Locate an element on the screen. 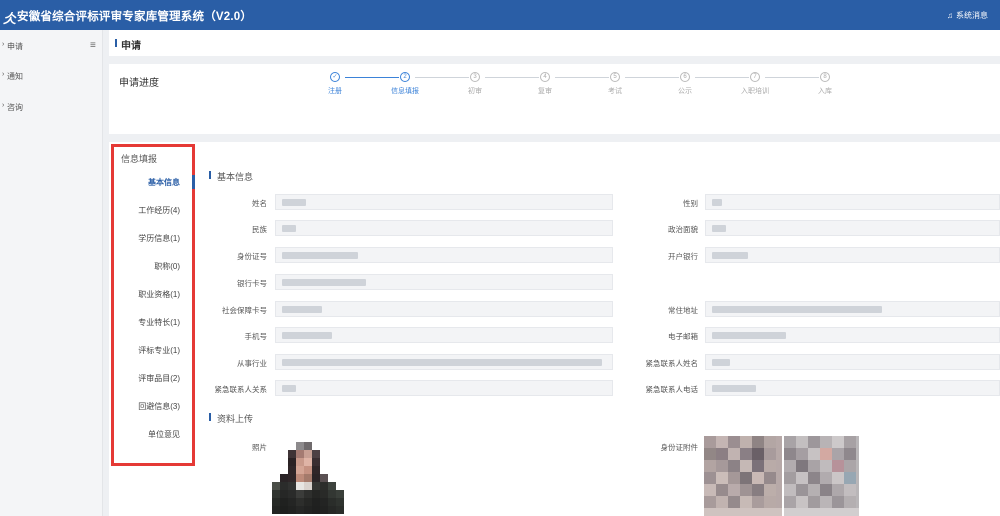  label-emergency-name: 紧急联系人姓名 is located at coordinates (672, 363).